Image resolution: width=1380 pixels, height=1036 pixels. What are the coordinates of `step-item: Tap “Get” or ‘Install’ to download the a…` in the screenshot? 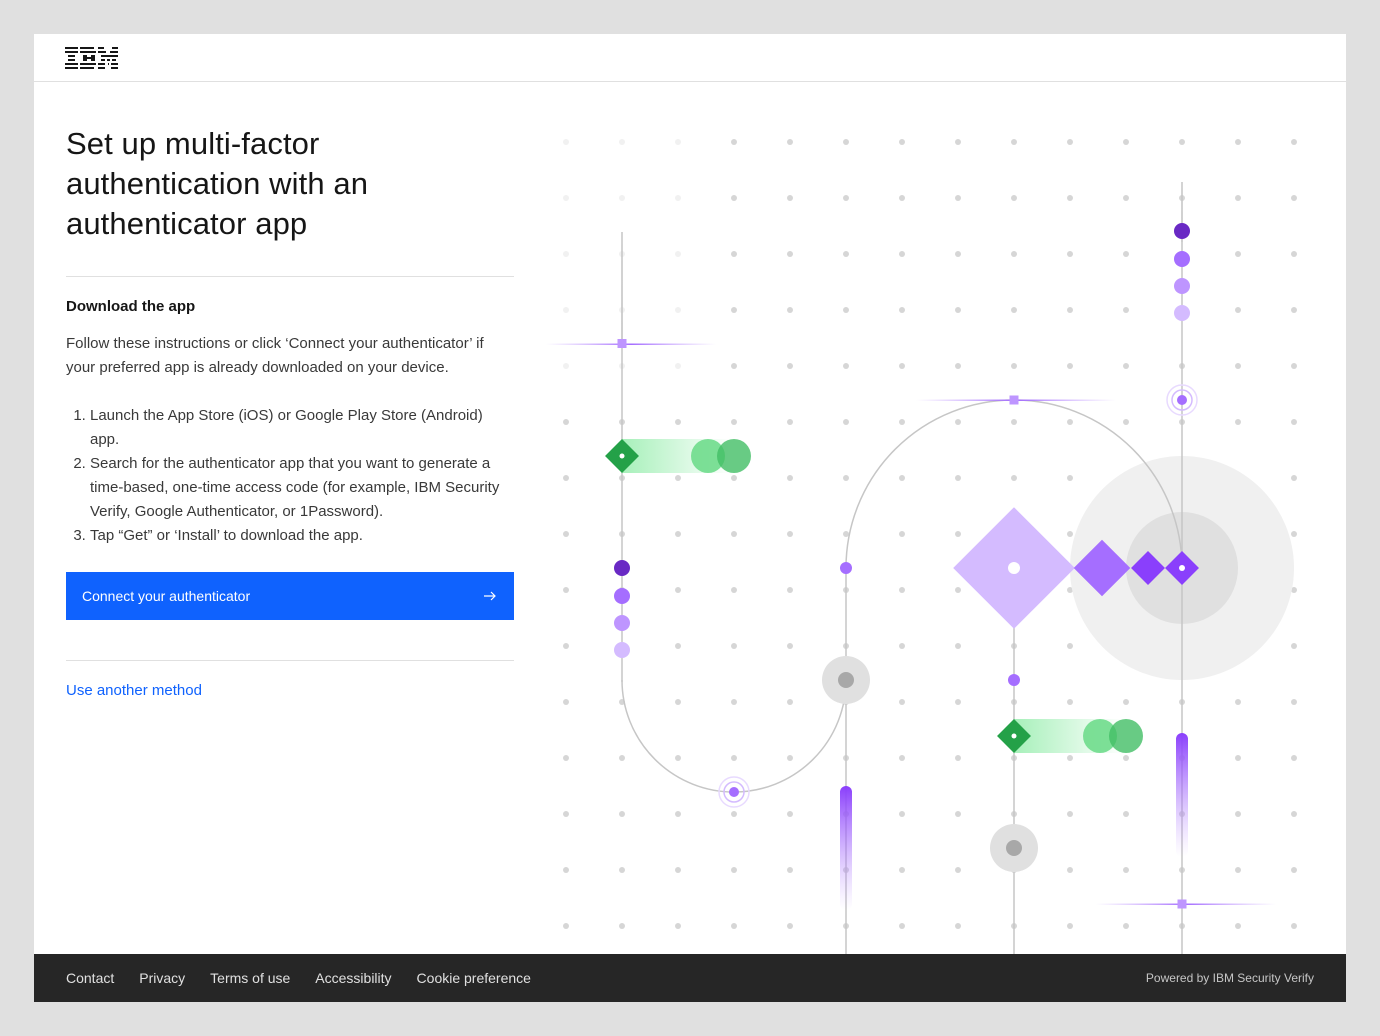 It's located at (302, 536).